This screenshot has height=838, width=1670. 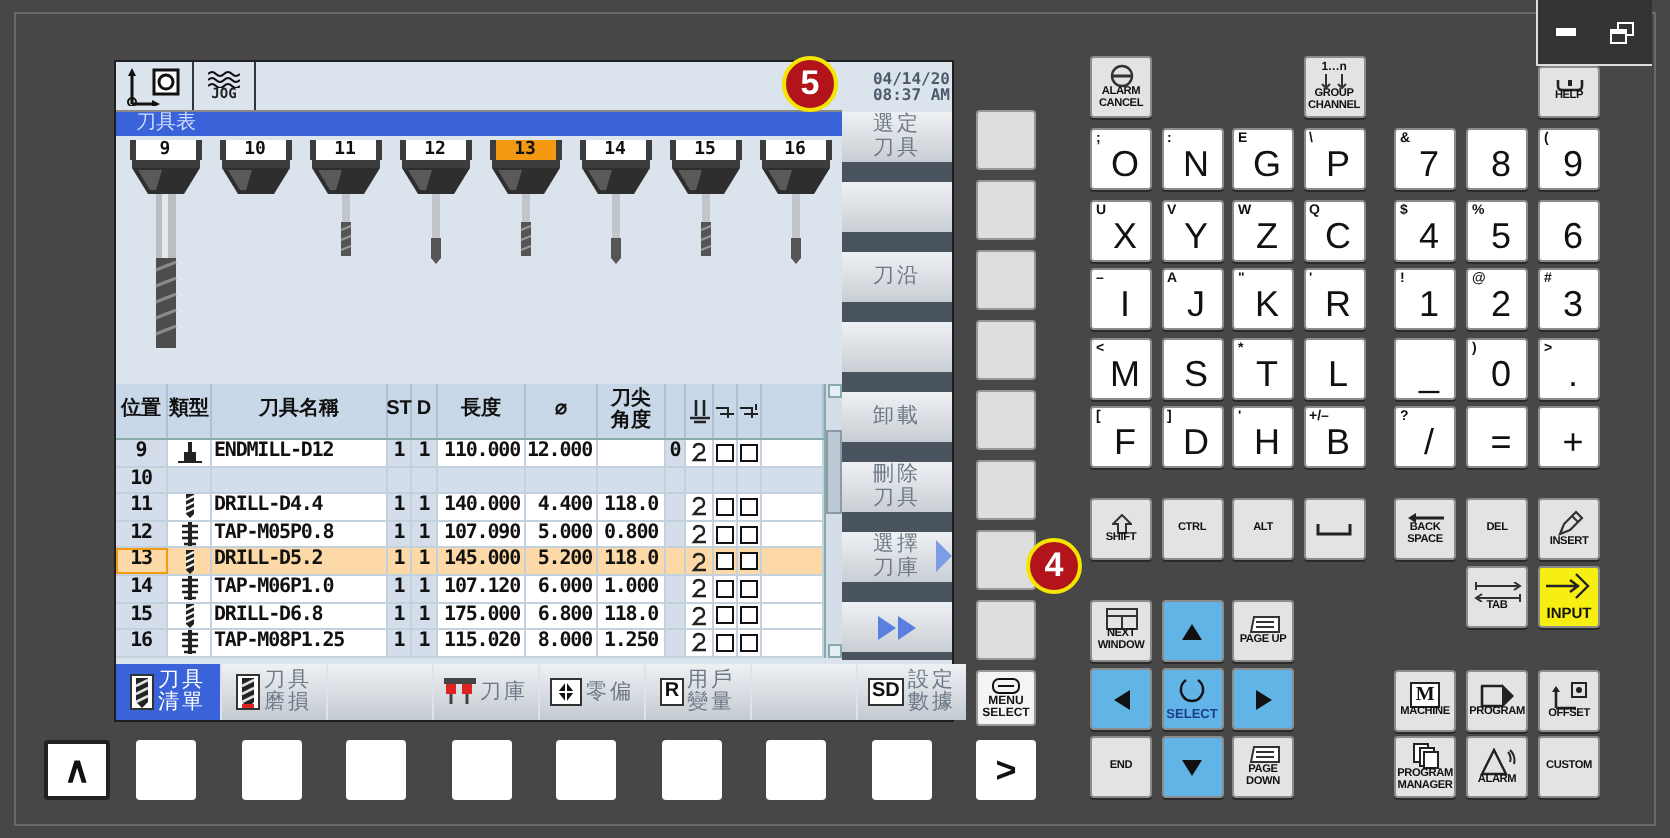 What do you see at coordinates (479, 124) in the screenshot?
I see `window-title: 刀具表` at bounding box center [479, 124].